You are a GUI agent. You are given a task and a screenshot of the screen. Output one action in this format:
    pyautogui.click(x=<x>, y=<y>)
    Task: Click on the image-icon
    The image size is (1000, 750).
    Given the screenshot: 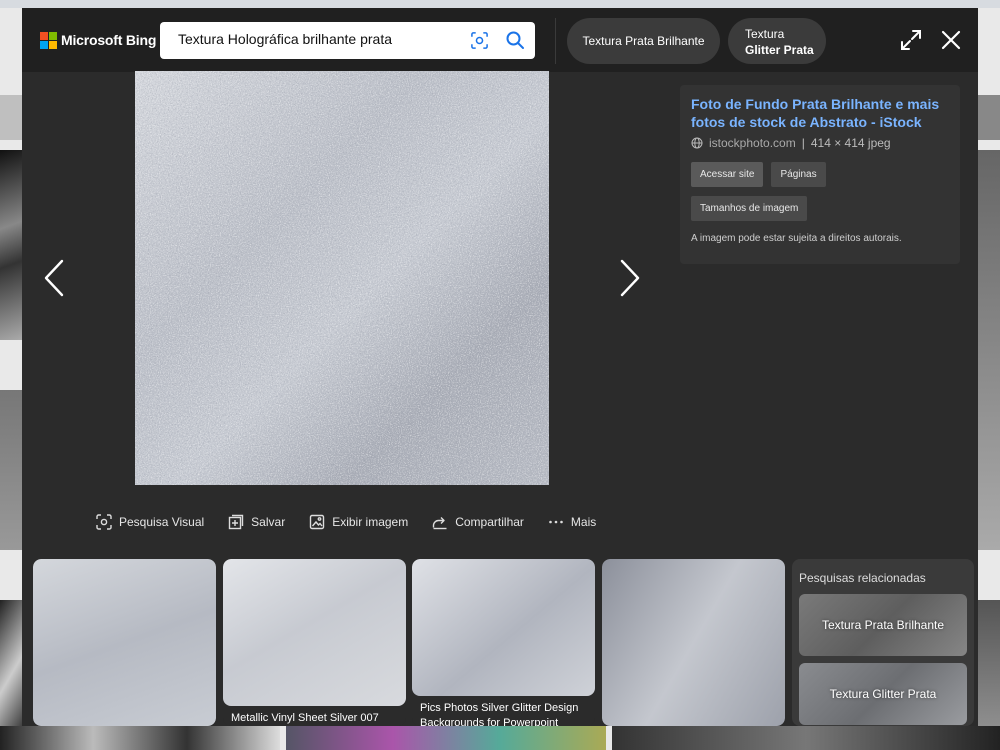 What is the action you would take?
    pyautogui.click(x=317, y=522)
    